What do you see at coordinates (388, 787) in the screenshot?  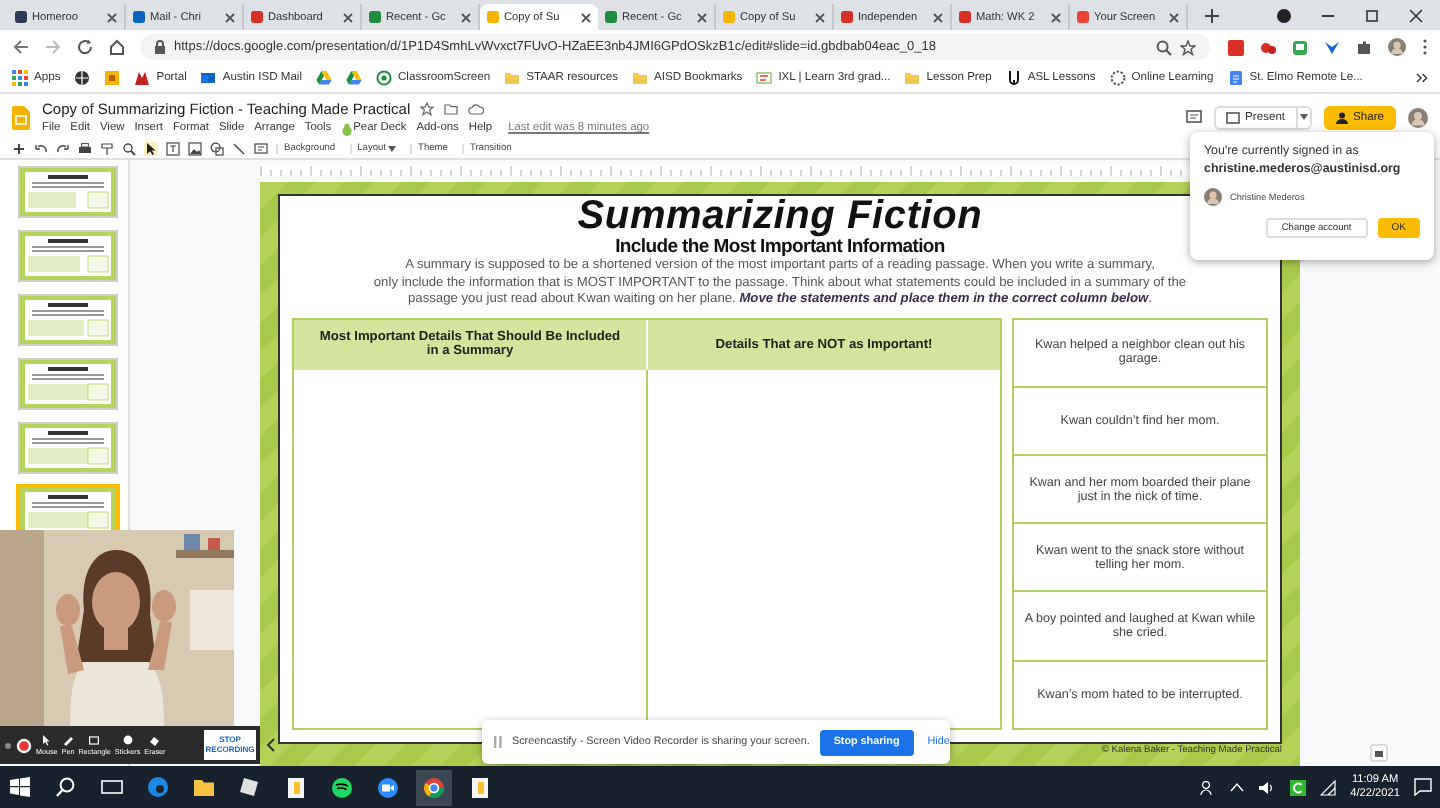 I see `video-call-icon` at bounding box center [388, 787].